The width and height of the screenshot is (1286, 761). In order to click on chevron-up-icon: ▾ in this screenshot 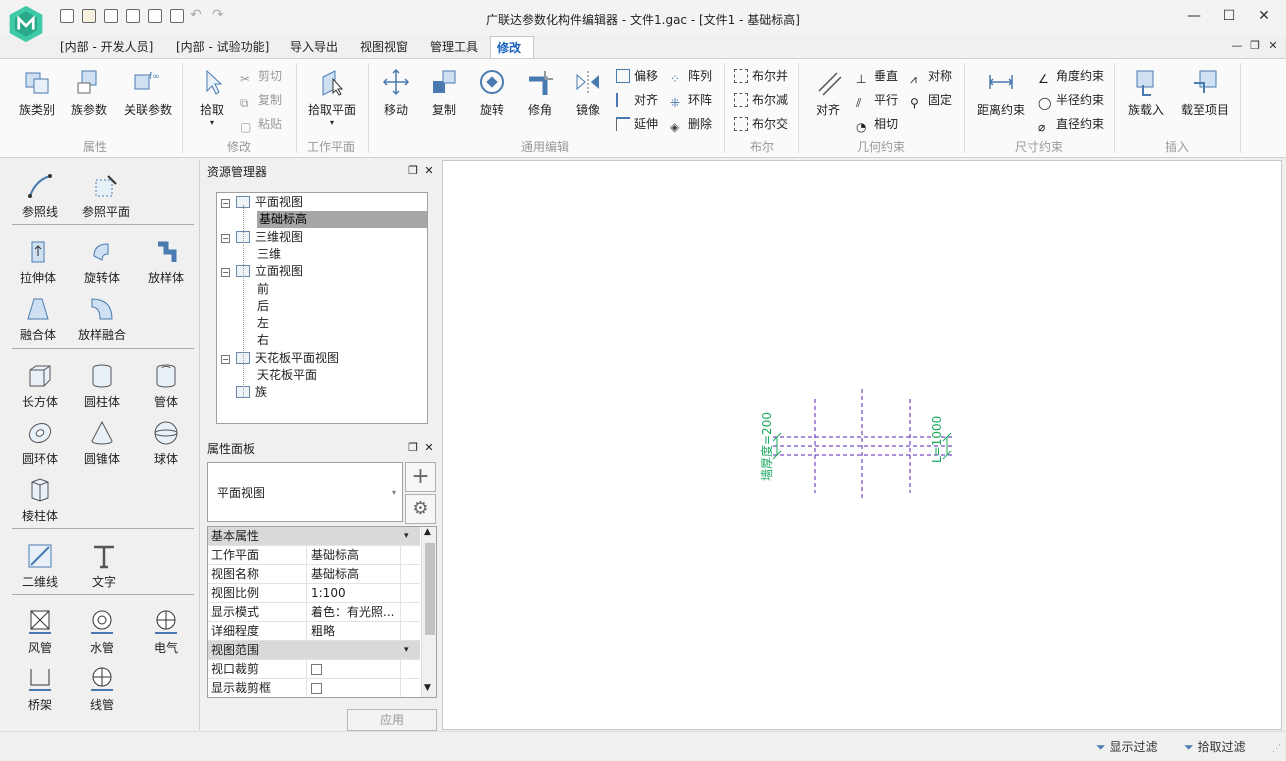, I will do `click(406, 650)`.